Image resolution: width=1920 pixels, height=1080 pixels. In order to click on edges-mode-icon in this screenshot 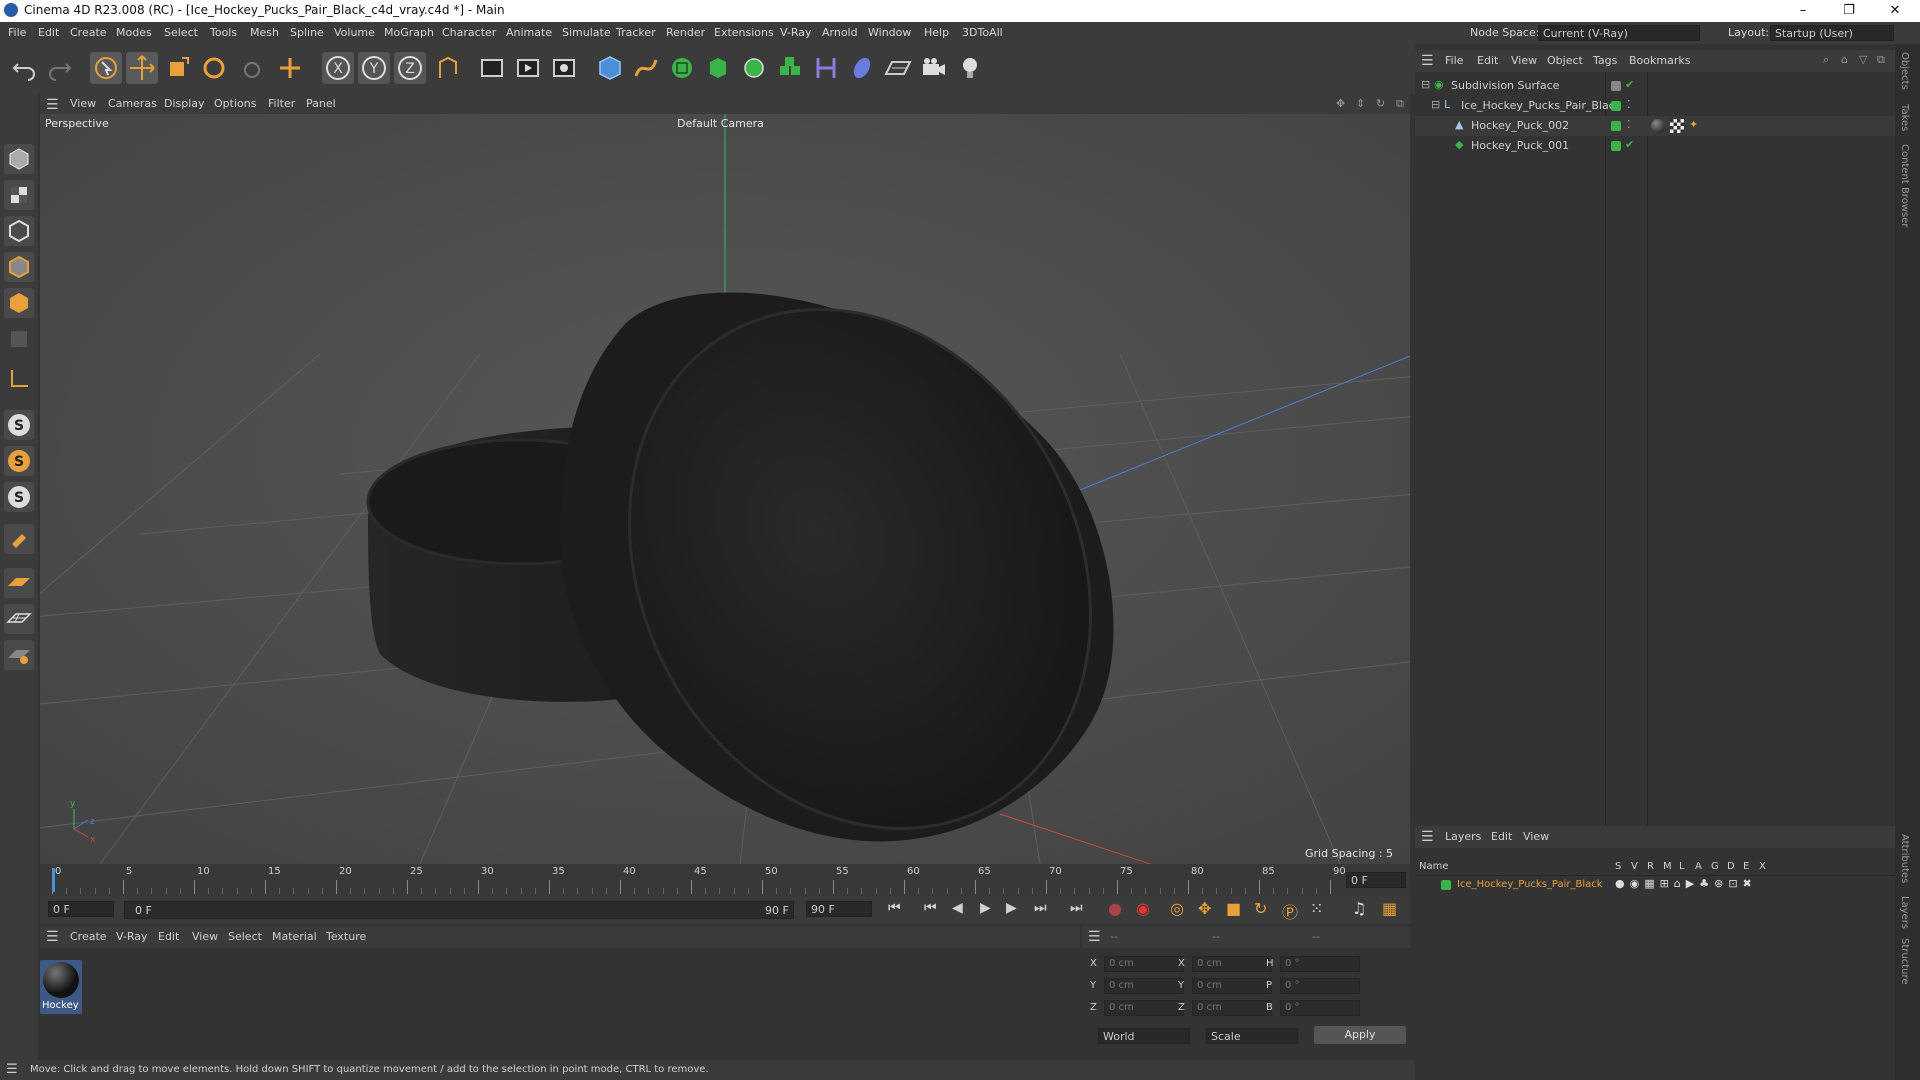, I will do `click(19, 267)`.